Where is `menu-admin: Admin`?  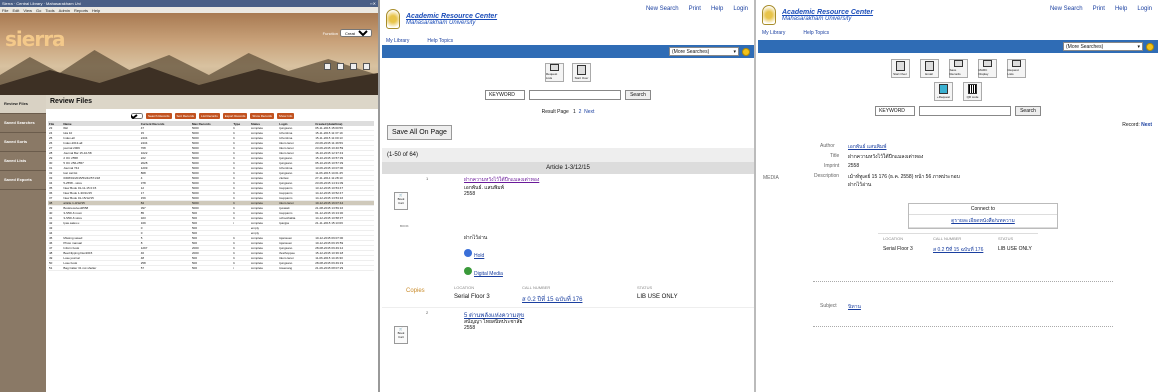
menu-admin: Admin is located at coordinates (64, 10).